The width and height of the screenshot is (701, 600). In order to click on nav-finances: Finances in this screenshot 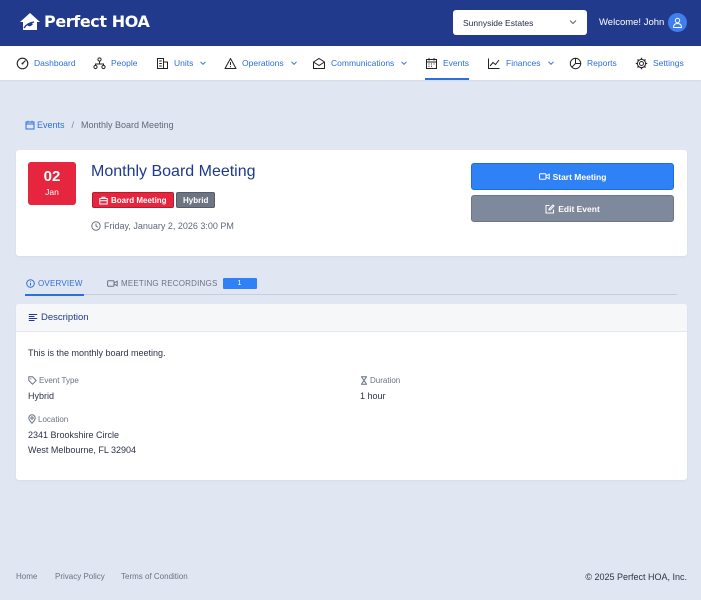, I will do `click(521, 63)`.